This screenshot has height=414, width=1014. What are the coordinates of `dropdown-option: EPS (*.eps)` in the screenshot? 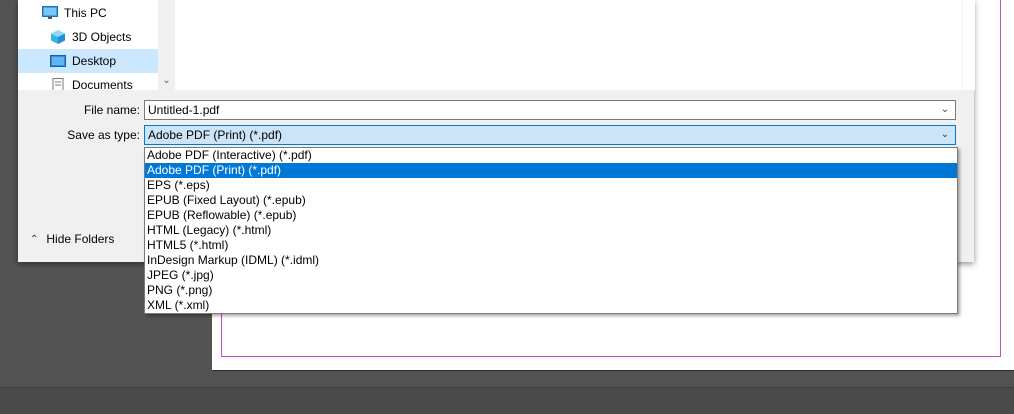 It's located at (551, 185).